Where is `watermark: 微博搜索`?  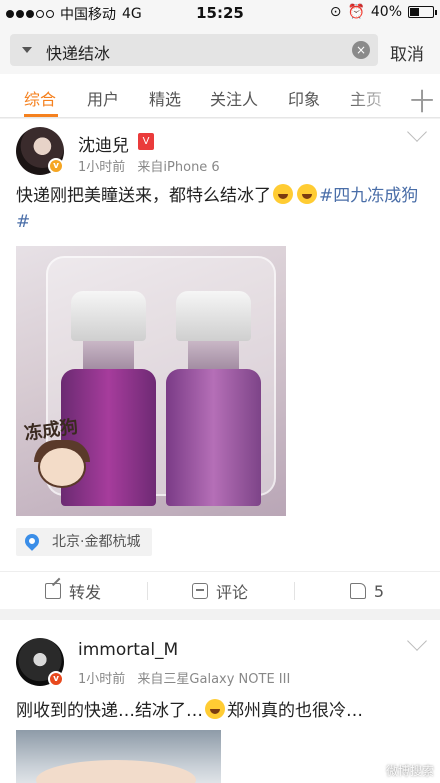 watermark: 微博搜索 is located at coordinates (409, 771).